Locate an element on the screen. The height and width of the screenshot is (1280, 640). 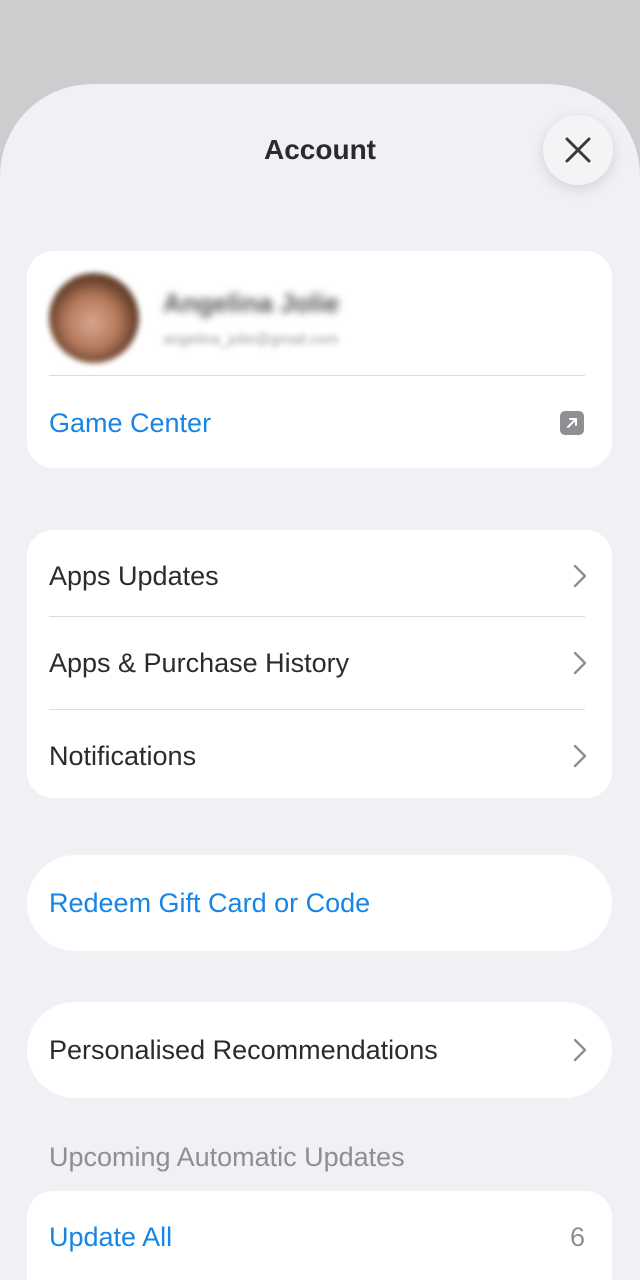
redeem-gift-card-button: Redeem Gift Card or Code is located at coordinates (319, 903).